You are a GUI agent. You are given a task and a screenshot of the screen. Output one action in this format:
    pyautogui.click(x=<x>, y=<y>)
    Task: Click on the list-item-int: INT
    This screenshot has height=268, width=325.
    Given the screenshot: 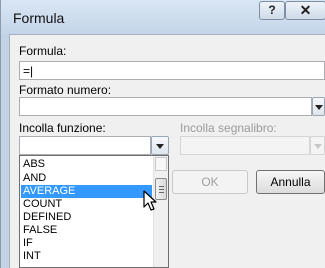 What is the action you would take?
    pyautogui.click(x=86, y=256)
    